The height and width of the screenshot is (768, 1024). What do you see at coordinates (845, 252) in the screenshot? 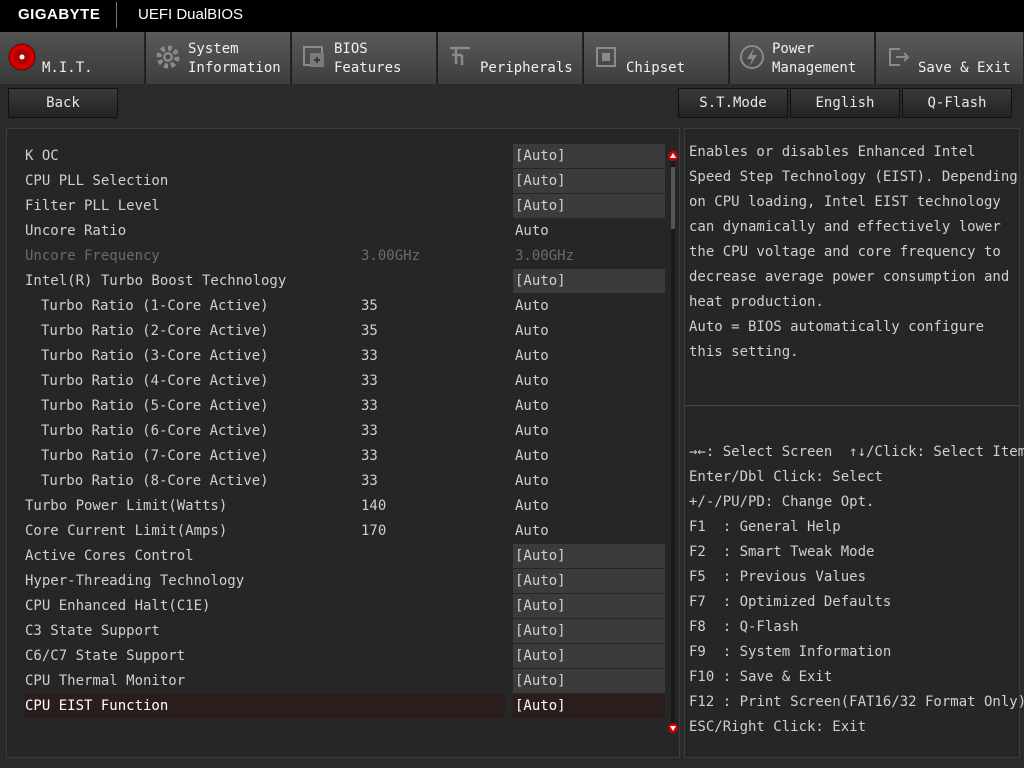
I see `help-description-line: the CPU voltage and core frequency to` at bounding box center [845, 252].